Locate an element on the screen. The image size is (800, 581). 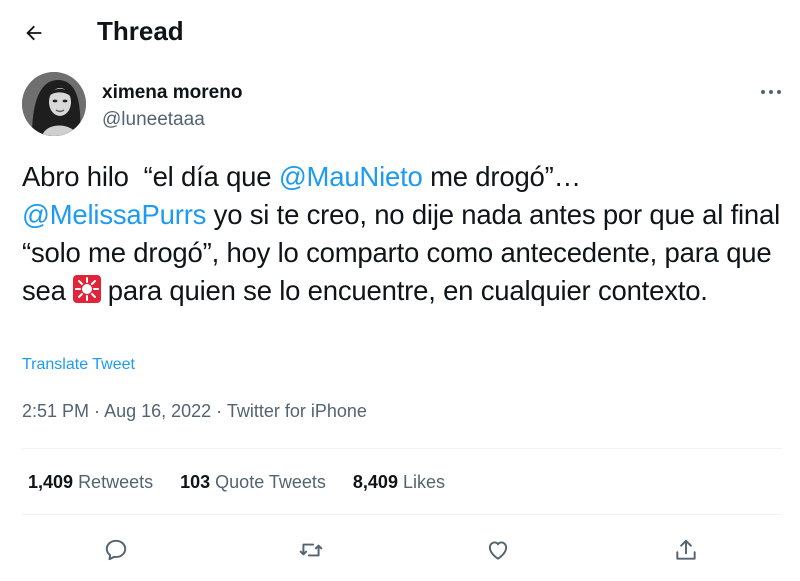
author-name: ximena moreno is located at coordinates (172, 93).